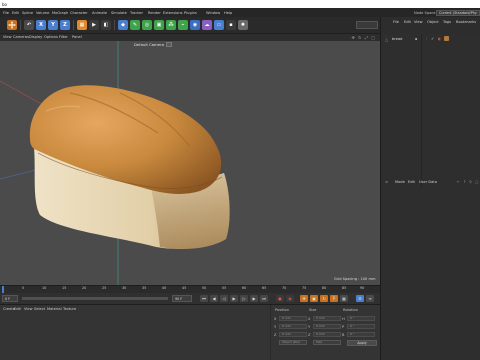 This screenshot has width=480, height=360. I want to click on autokey-icon: ◉, so click(290, 298).